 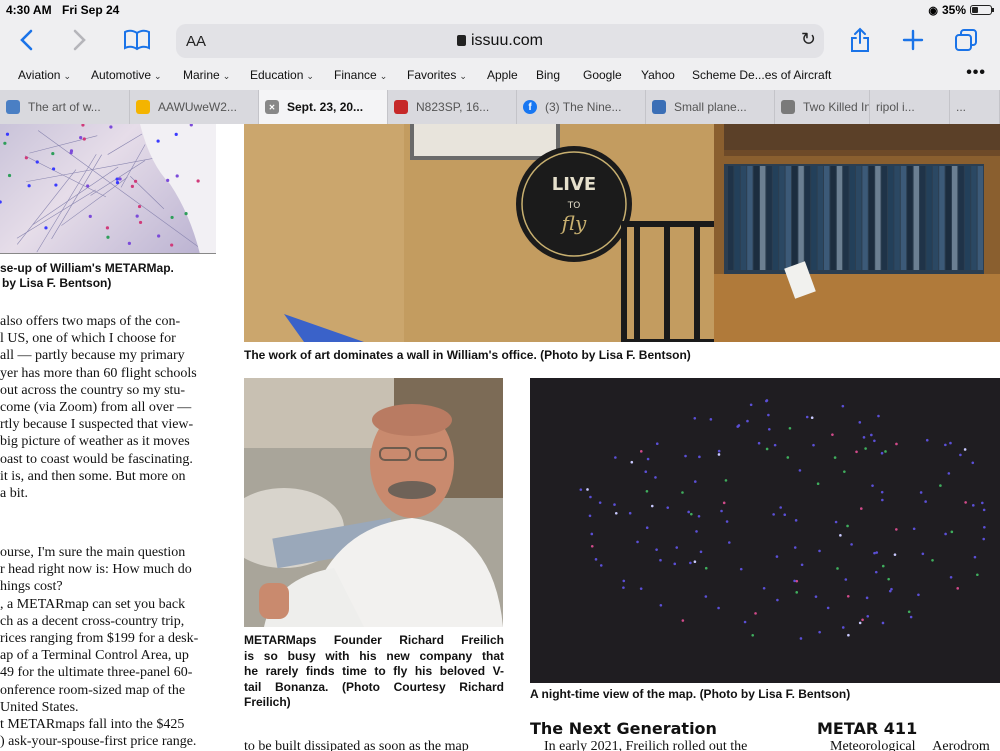 I want to click on close-icon: ✕, so click(x=272, y=107).